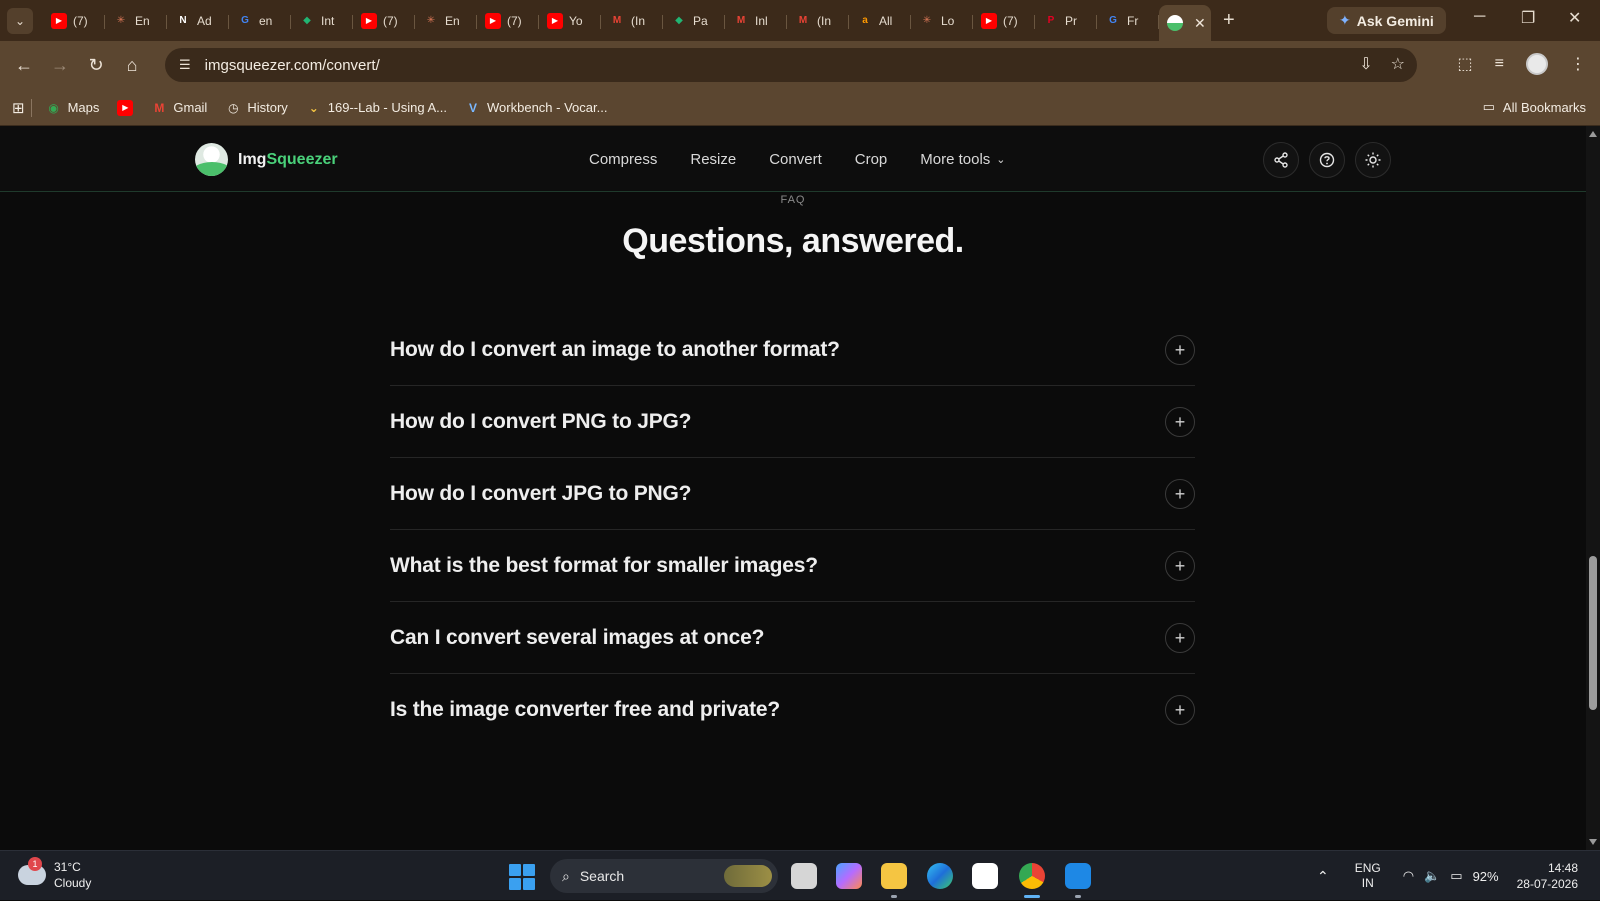  What do you see at coordinates (252, 159) in the screenshot?
I see `logo-prefix: Img` at bounding box center [252, 159].